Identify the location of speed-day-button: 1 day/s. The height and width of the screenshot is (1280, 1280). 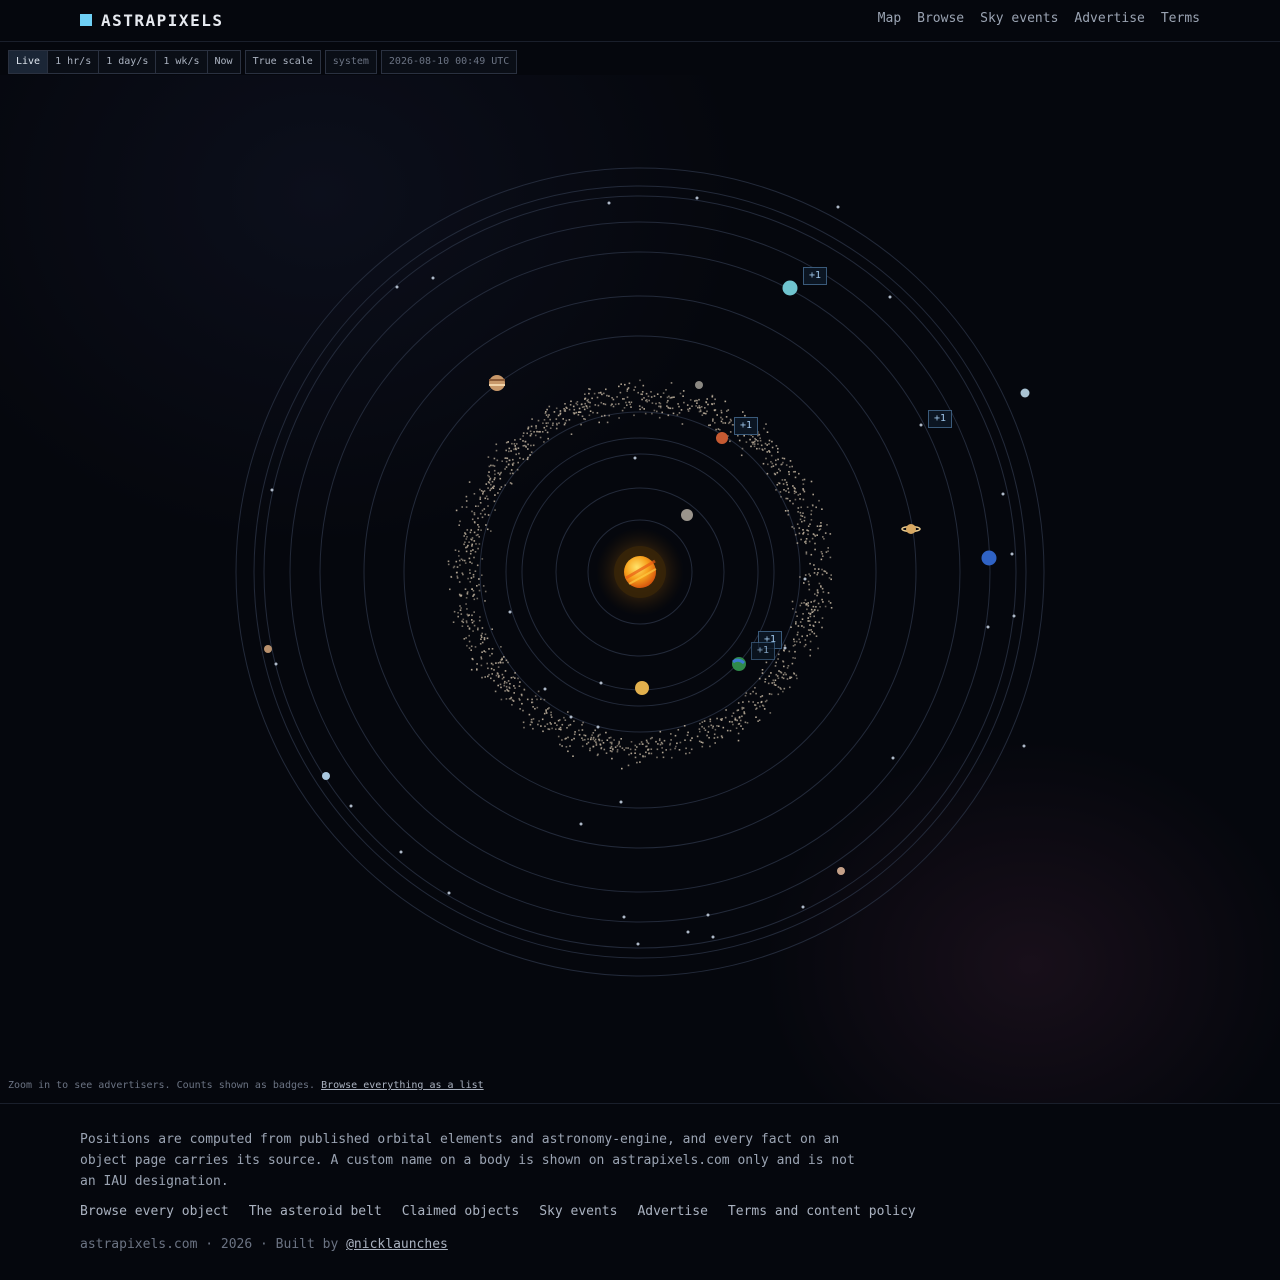
(126, 62).